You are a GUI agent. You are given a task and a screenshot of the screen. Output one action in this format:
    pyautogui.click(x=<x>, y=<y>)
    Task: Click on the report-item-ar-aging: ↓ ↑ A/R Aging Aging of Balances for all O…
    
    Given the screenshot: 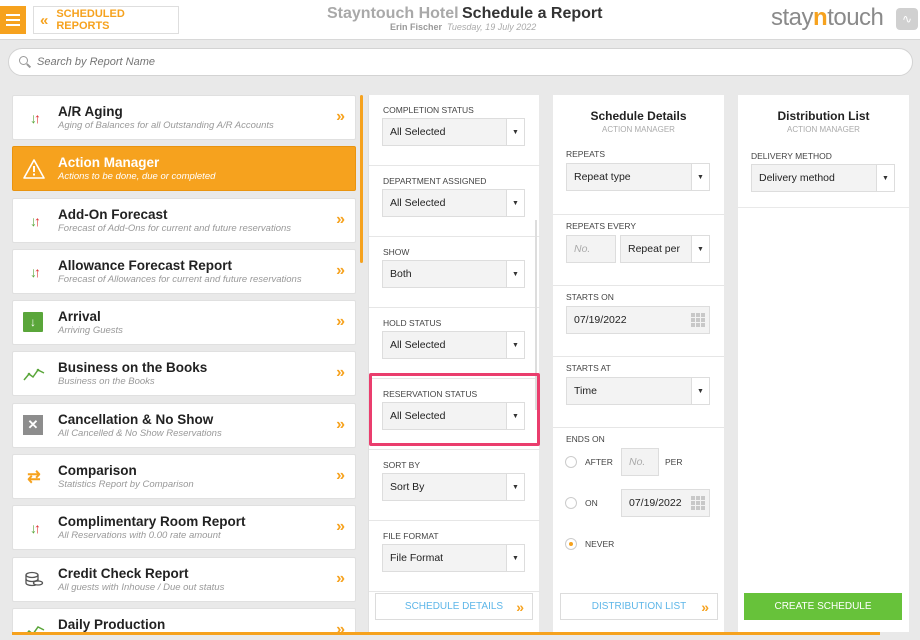 What is the action you would take?
    pyautogui.click(x=184, y=117)
    